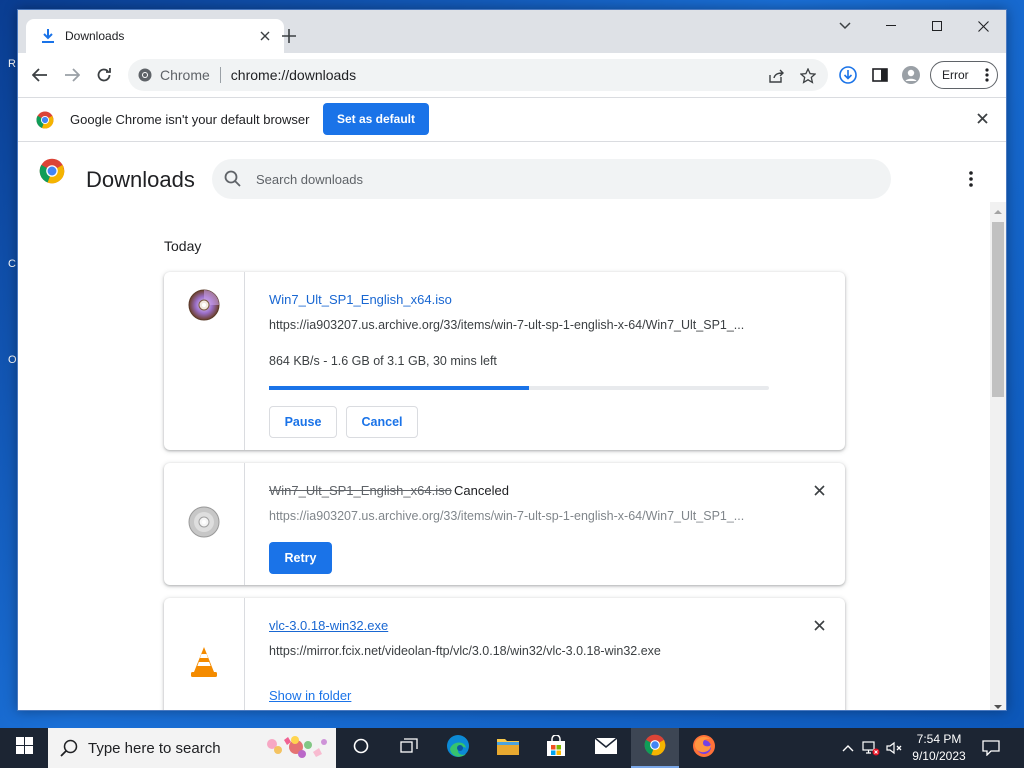  I want to click on tab-title: Downloads, so click(95, 36).